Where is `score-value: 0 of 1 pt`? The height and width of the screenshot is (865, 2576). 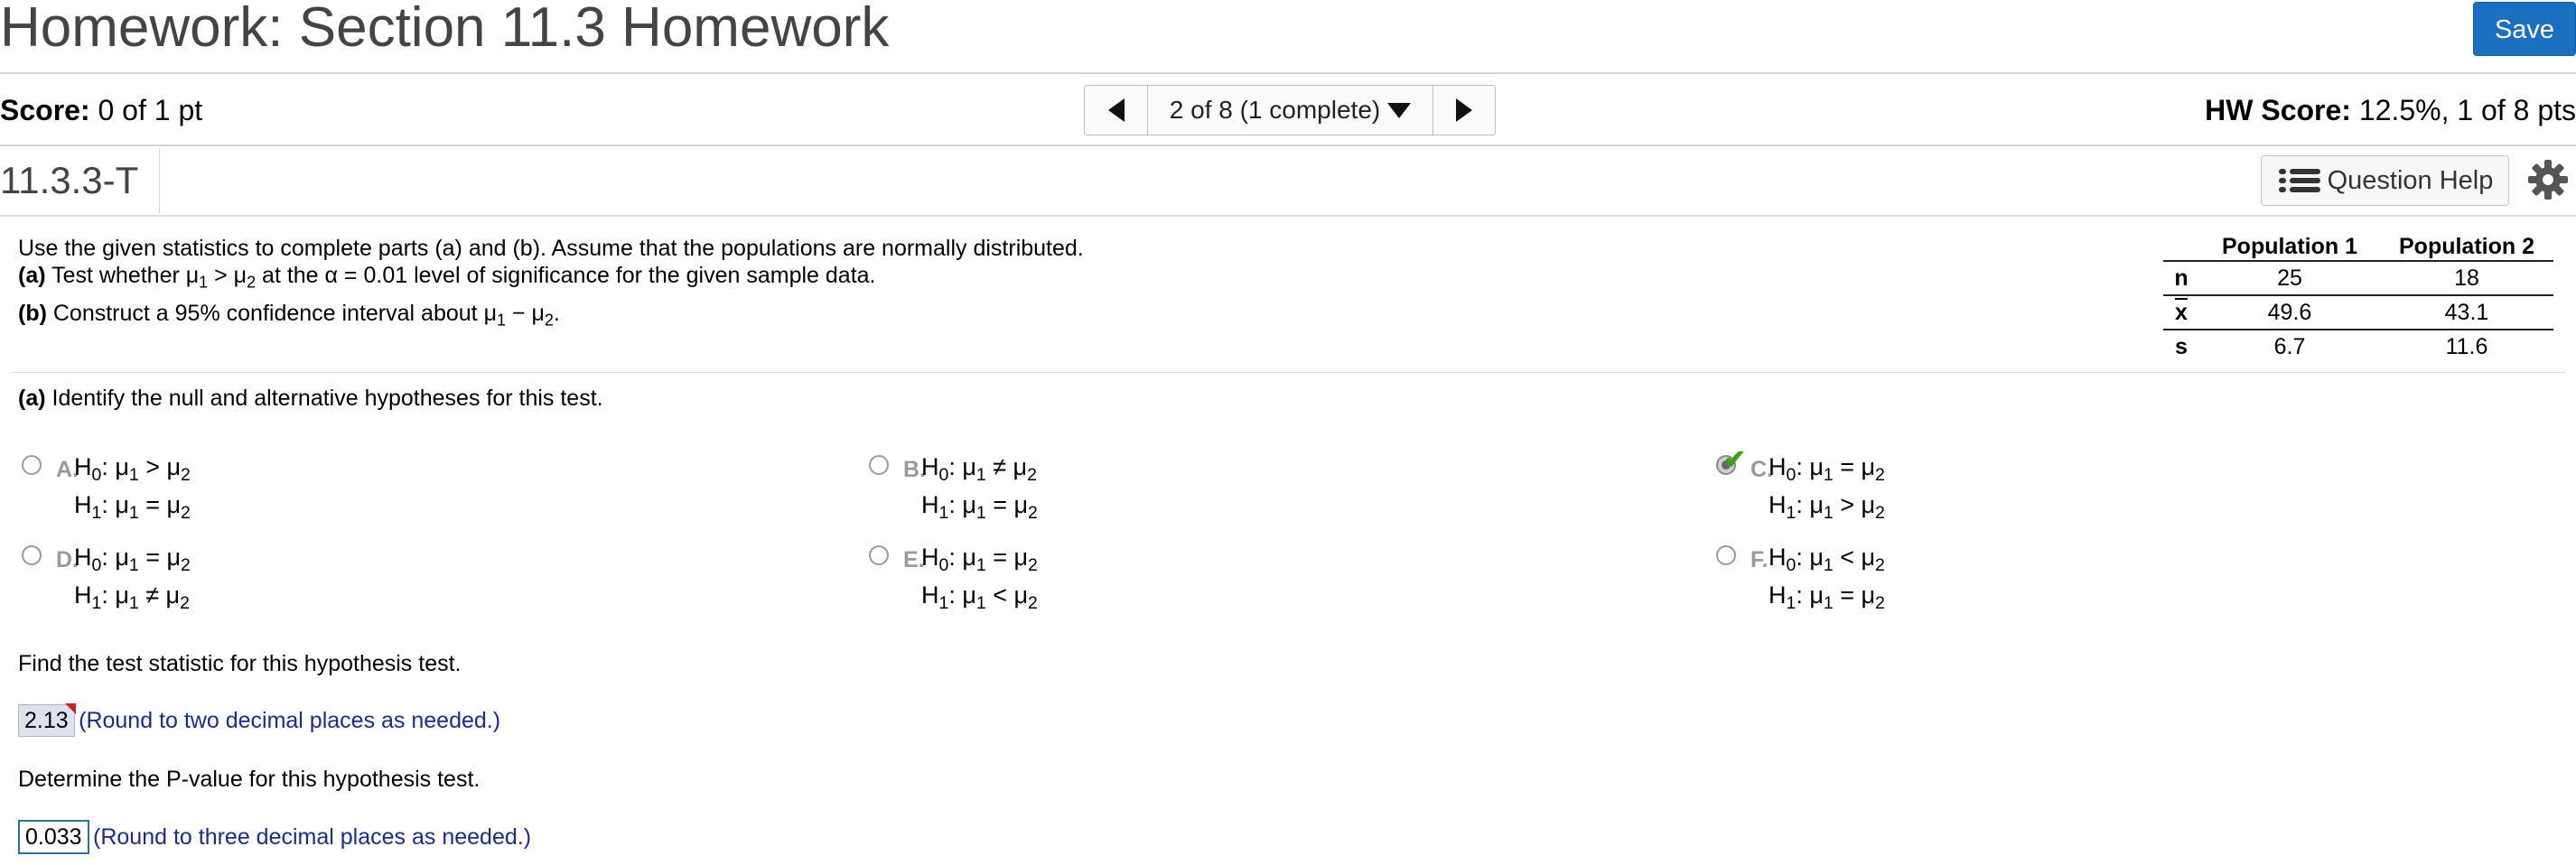
score-value: 0 of 1 pt is located at coordinates (150, 110).